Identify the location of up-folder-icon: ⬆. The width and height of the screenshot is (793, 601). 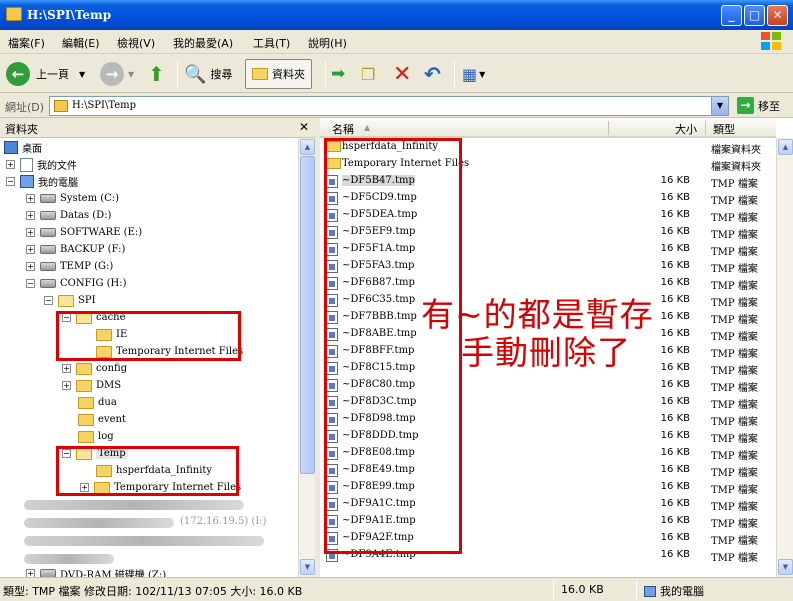
(156, 74).